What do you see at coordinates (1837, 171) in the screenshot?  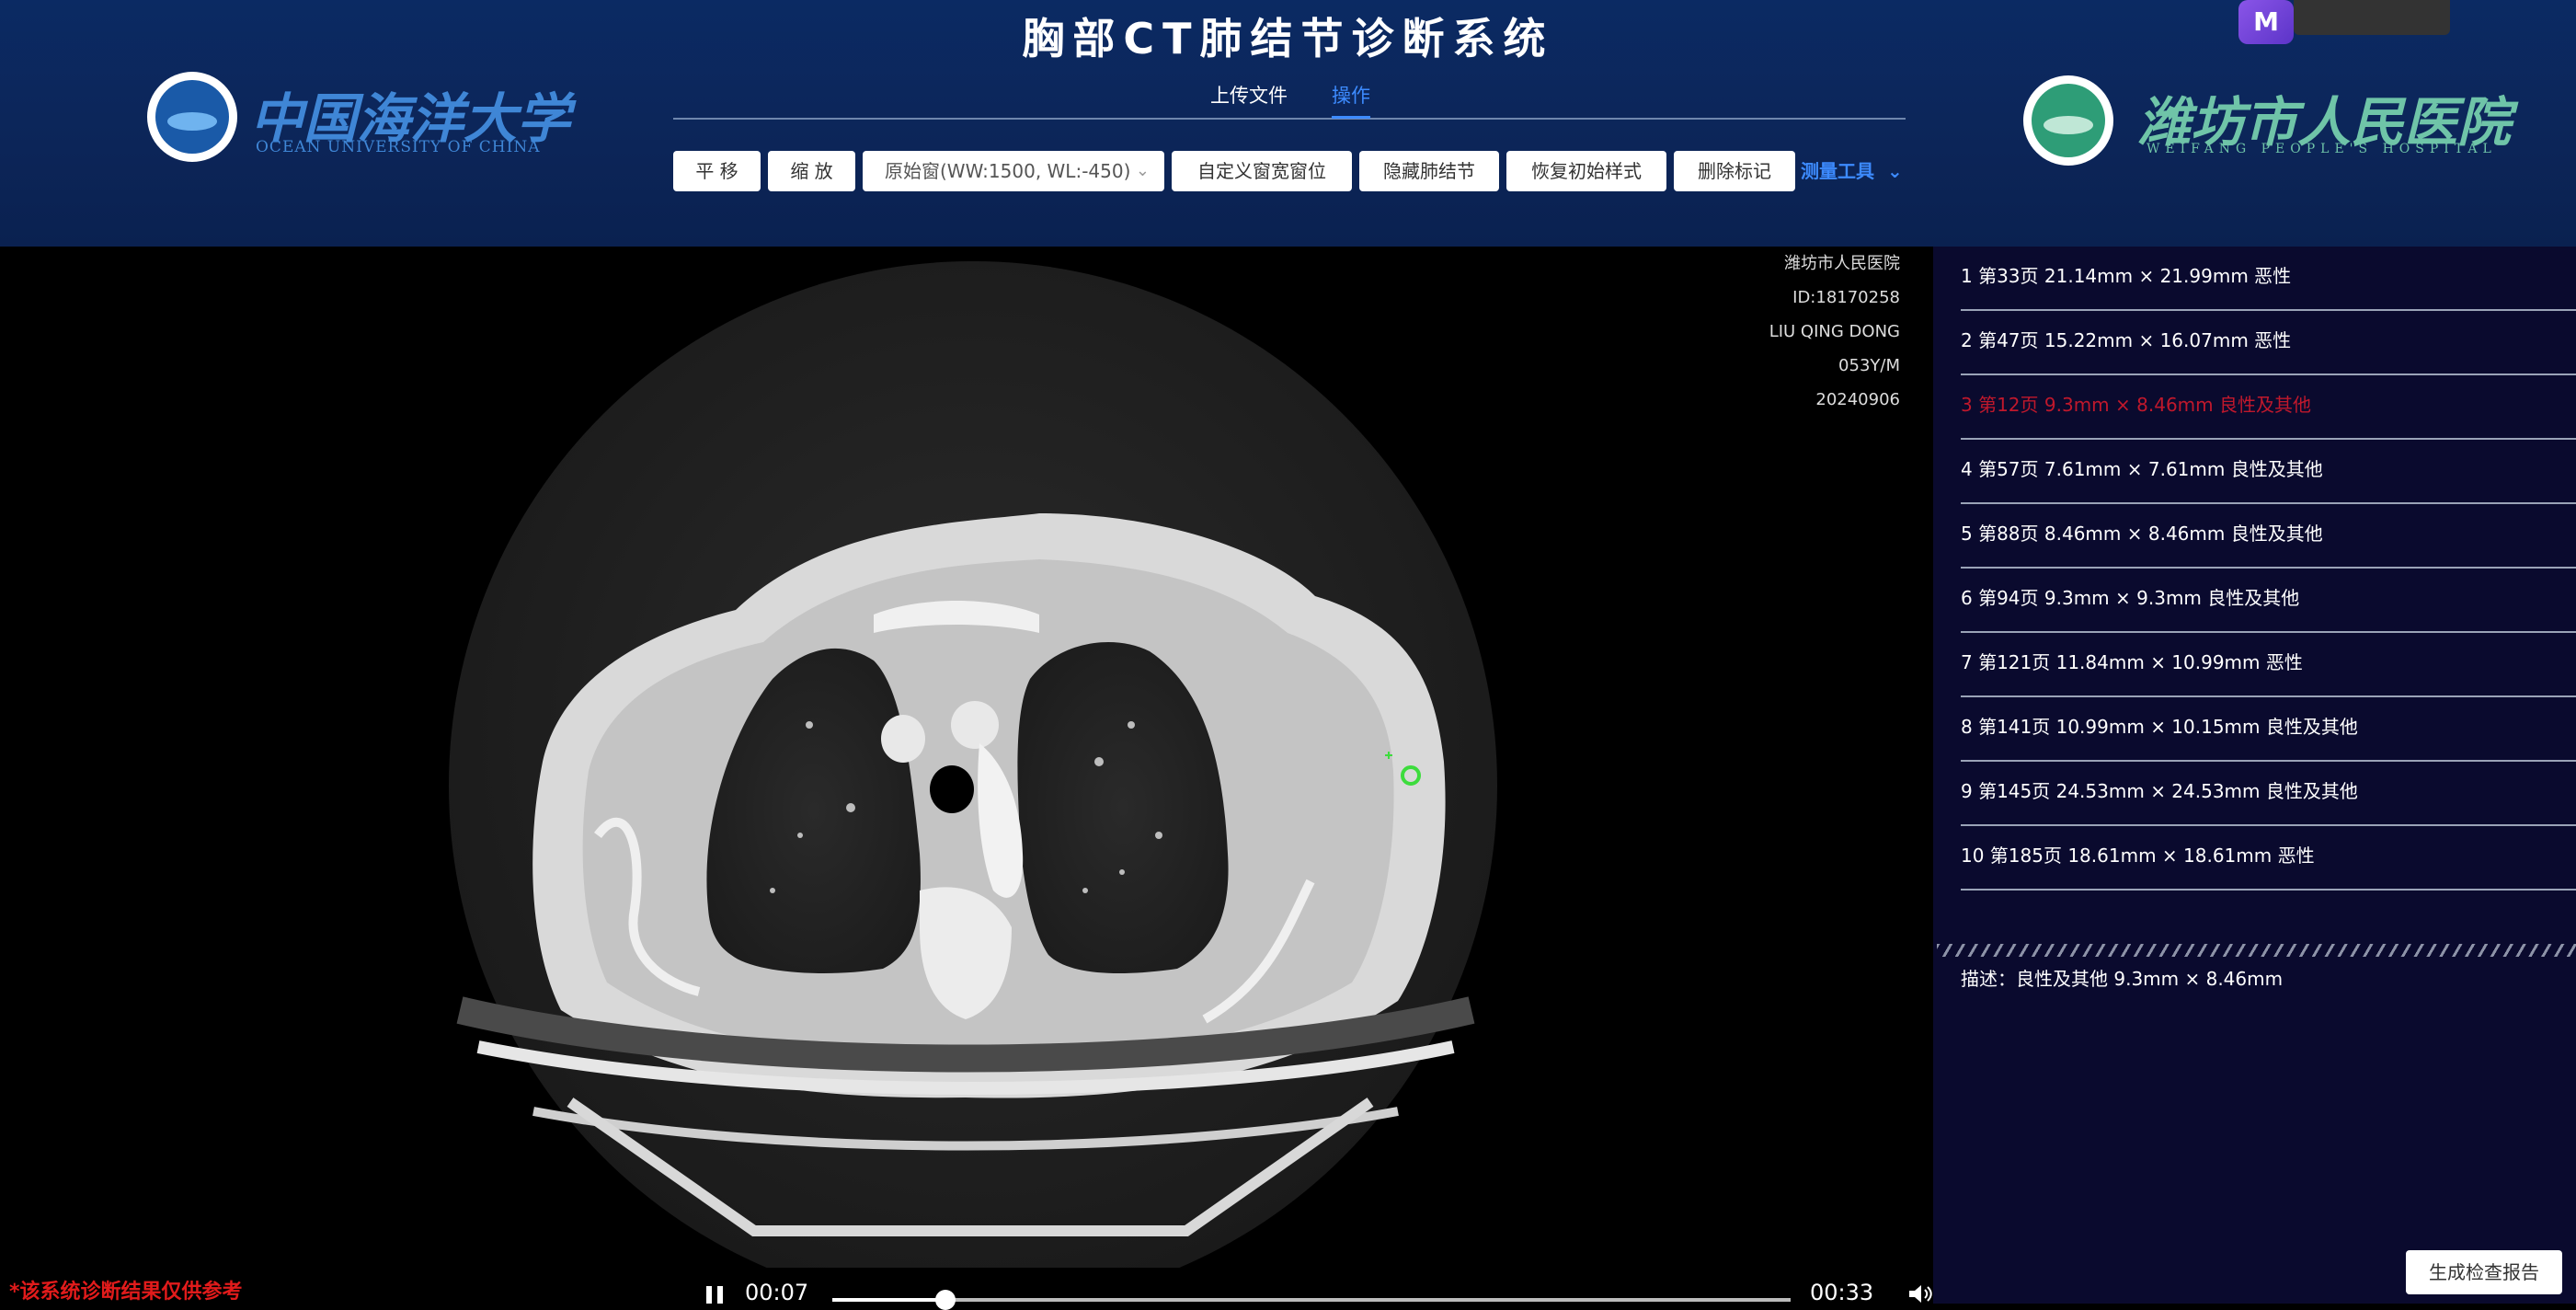 I see `measure-tools-label: 测量工具` at bounding box center [1837, 171].